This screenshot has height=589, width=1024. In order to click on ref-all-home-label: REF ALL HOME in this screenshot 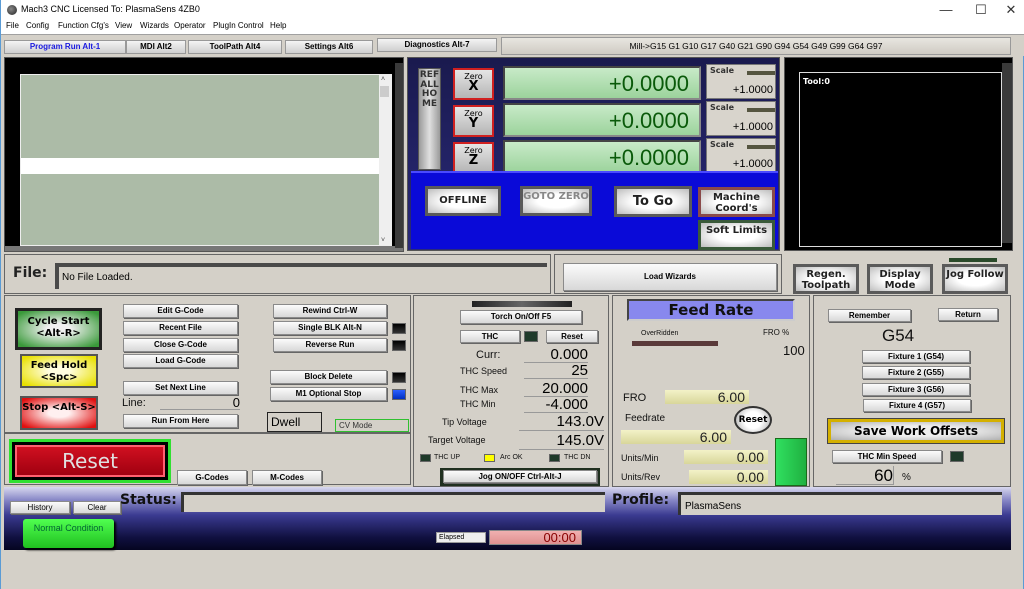, I will do `click(429, 89)`.